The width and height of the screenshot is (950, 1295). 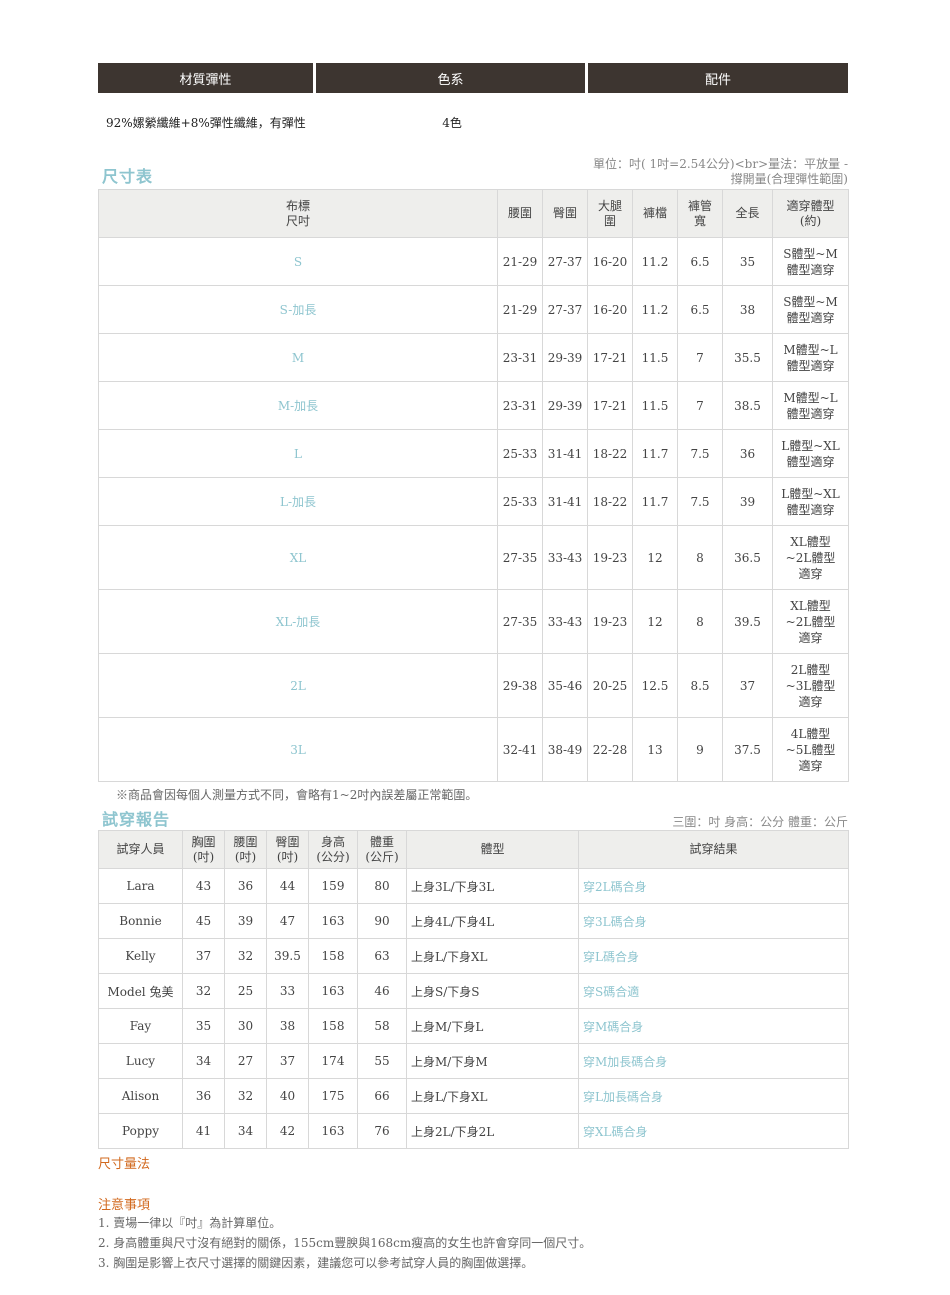 I want to click on measurement-value: 159, so click(x=333, y=886).